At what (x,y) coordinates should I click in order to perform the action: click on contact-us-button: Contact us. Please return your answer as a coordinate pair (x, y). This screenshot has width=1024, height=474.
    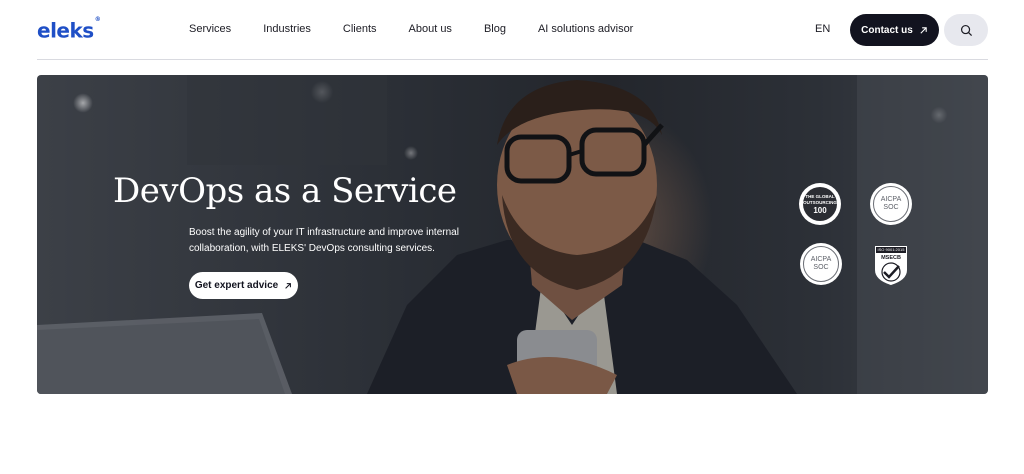
    Looking at the image, I should click on (894, 30).